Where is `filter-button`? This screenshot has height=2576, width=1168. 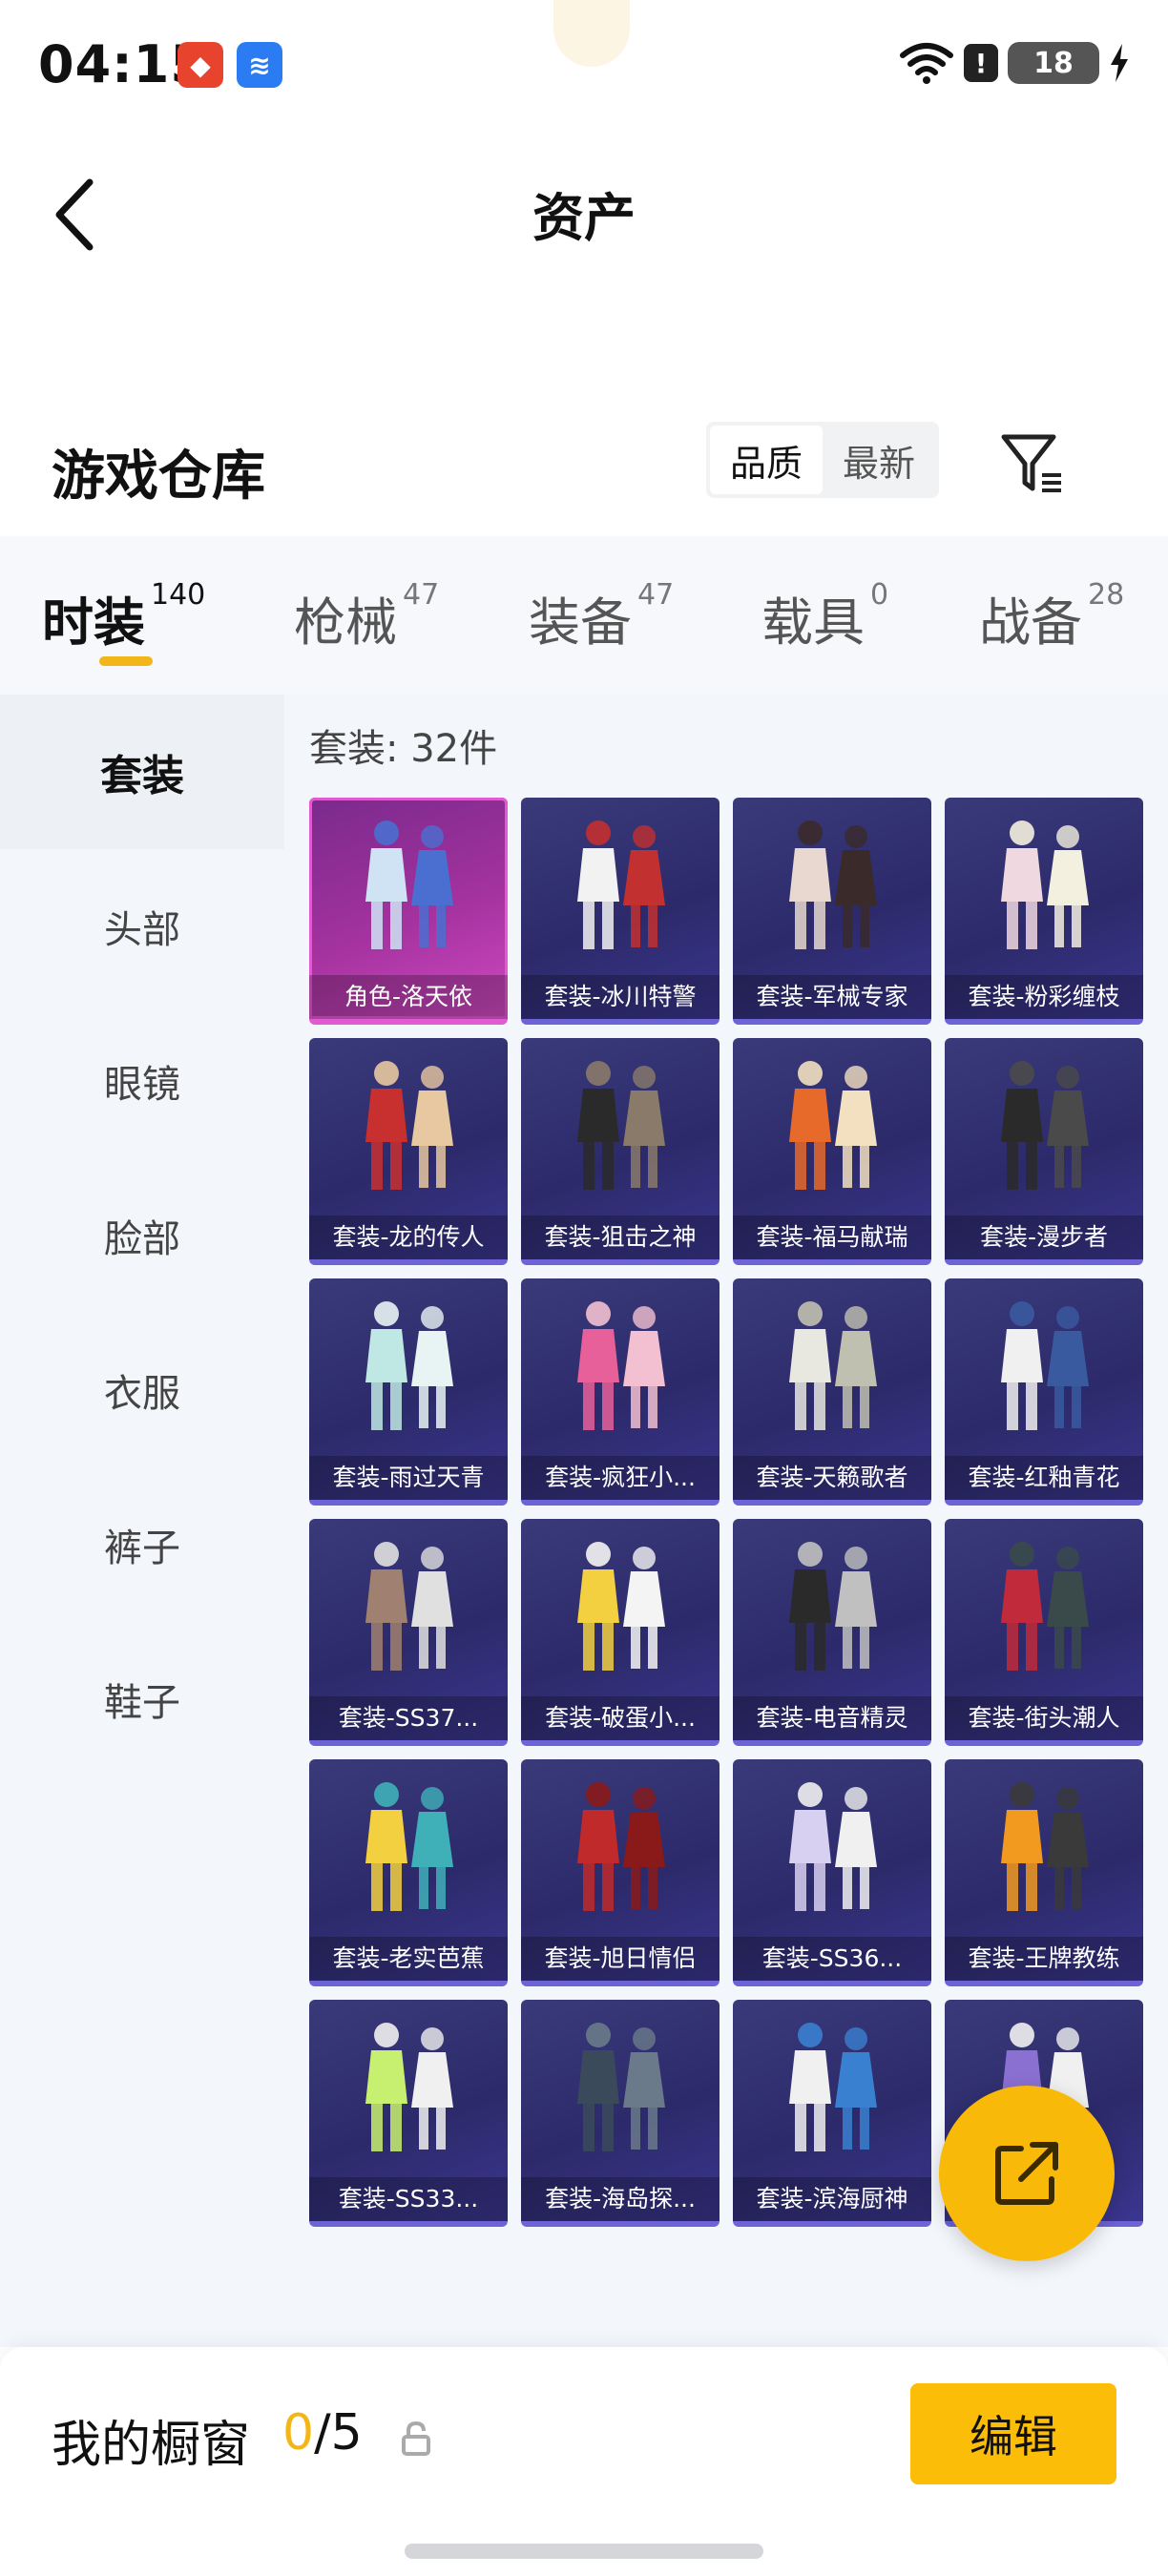 filter-button is located at coordinates (1032, 463).